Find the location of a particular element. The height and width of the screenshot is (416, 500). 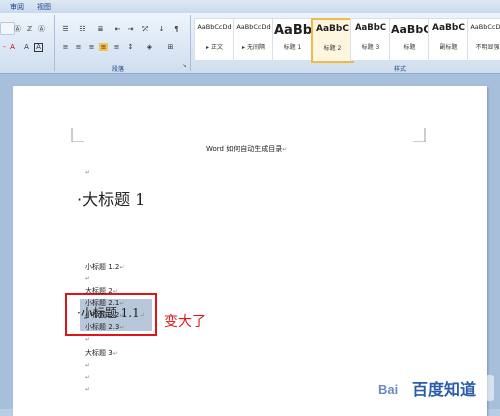

style-item: AaBbC 副标题 is located at coordinates (448, 39).